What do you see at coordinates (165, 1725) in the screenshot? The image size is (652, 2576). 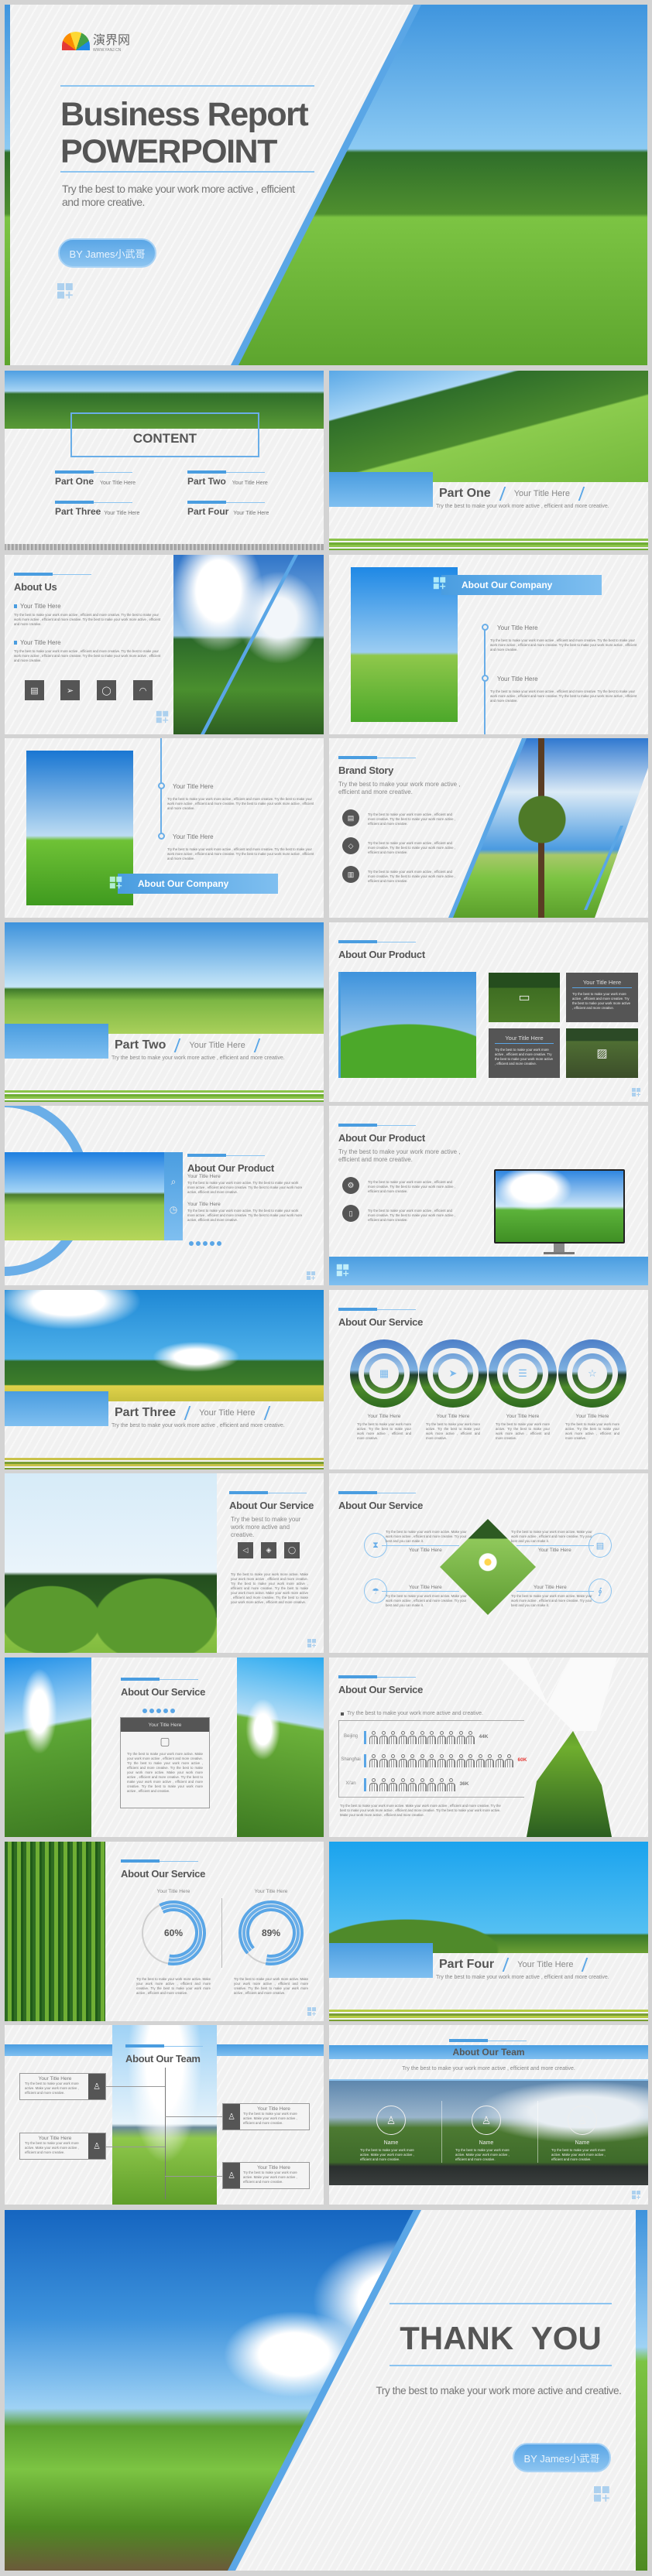 I see `card-header: Your Title Here` at bounding box center [165, 1725].